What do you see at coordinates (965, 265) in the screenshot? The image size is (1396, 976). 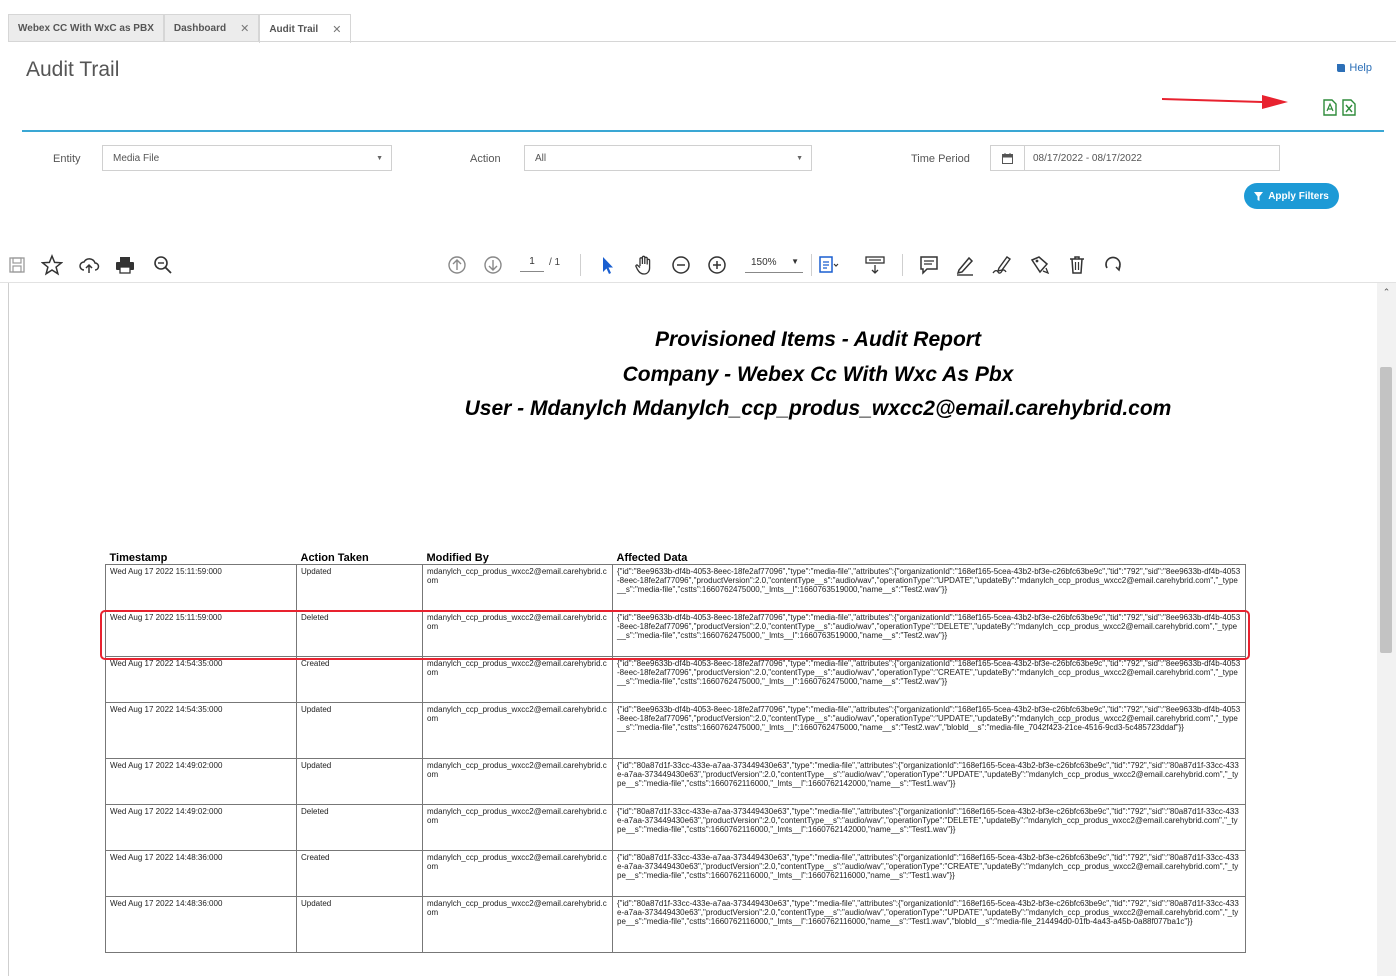 I see `highlight-pen-icon` at bounding box center [965, 265].